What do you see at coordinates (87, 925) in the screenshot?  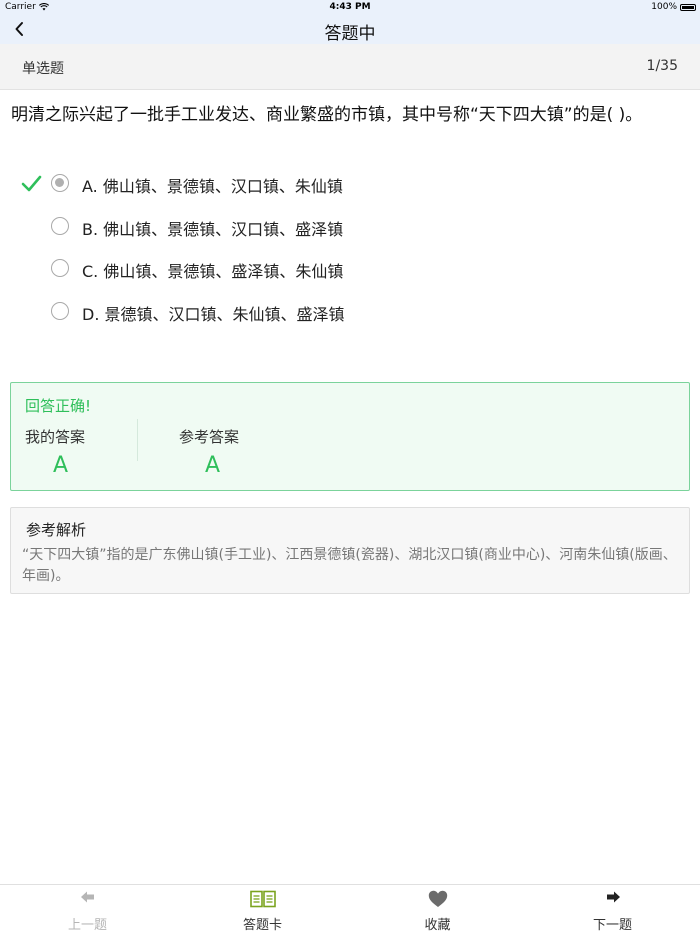 I see `prev-question-label: 上一题` at bounding box center [87, 925].